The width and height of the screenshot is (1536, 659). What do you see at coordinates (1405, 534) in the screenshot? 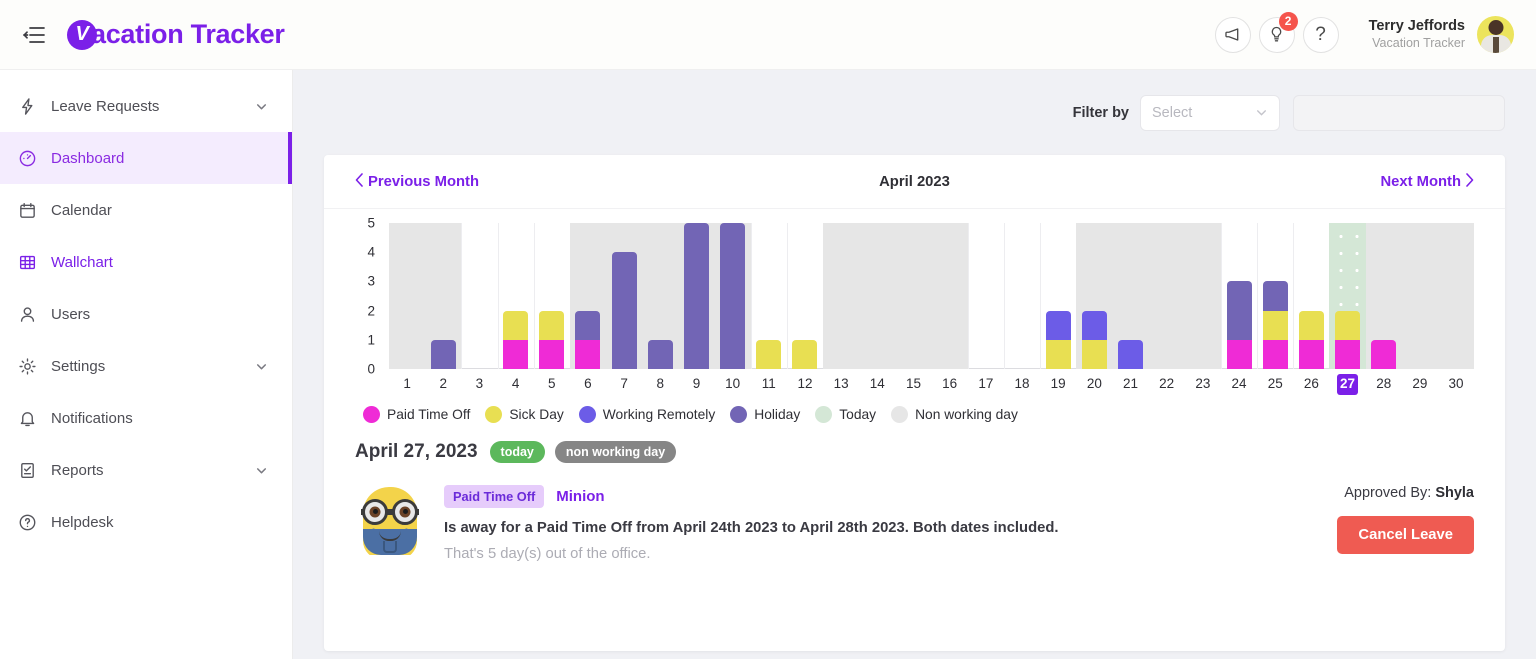
I see `cancel-leave-button: Cancel Leave` at bounding box center [1405, 534].